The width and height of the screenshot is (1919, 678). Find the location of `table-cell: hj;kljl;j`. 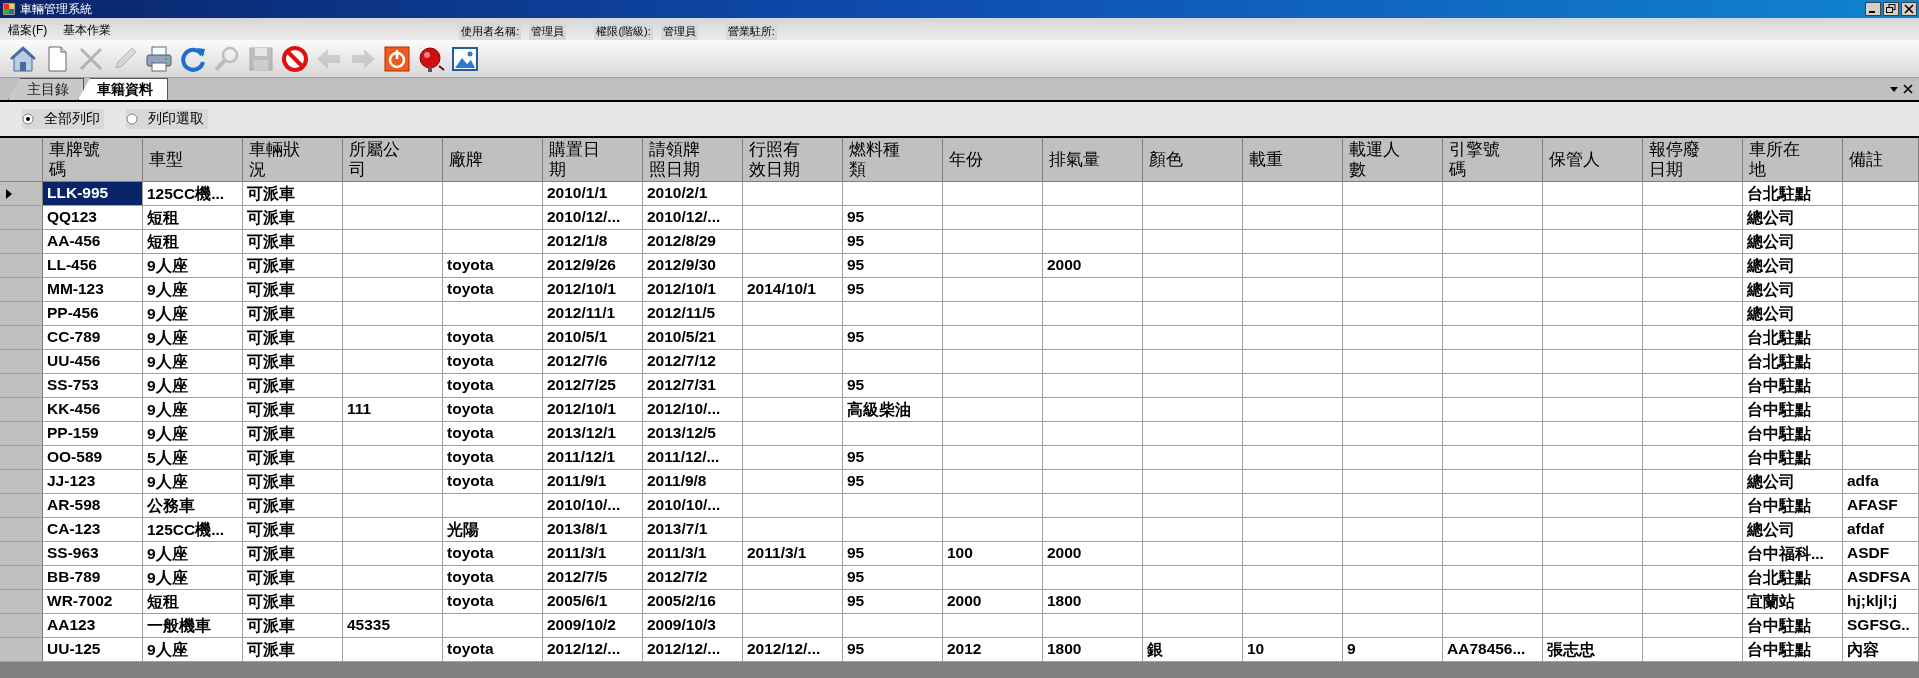

table-cell: hj;kljl;j is located at coordinates (1881, 602).